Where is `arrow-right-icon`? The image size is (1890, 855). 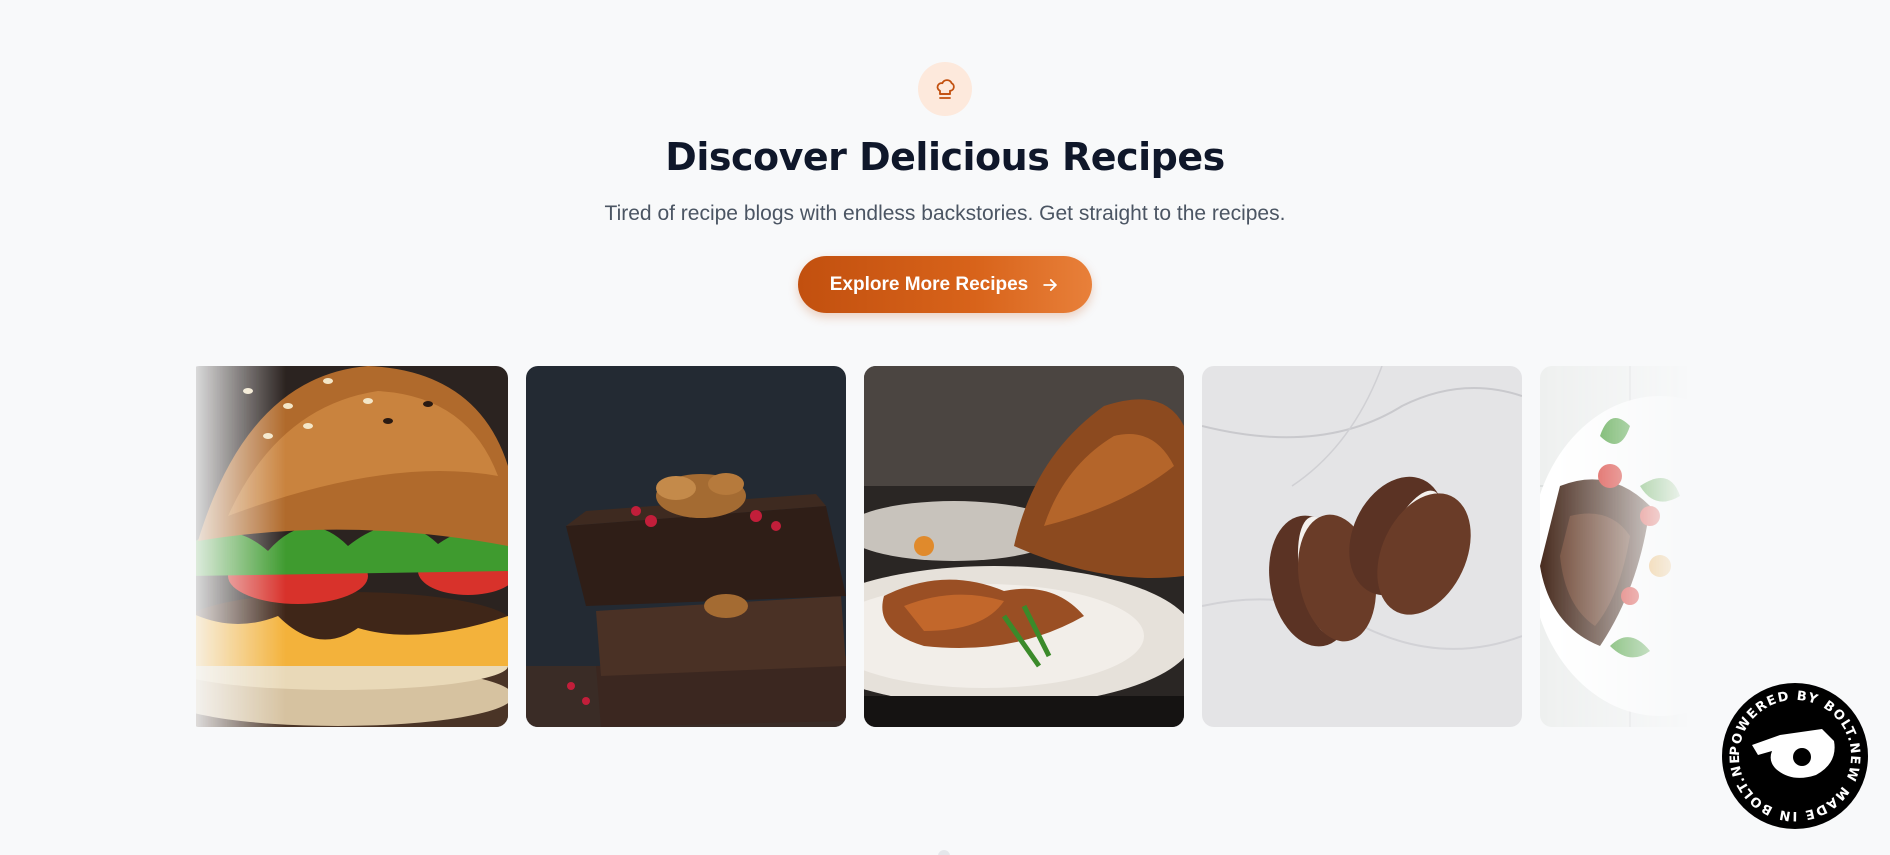
arrow-right-icon is located at coordinates (1050, 284).